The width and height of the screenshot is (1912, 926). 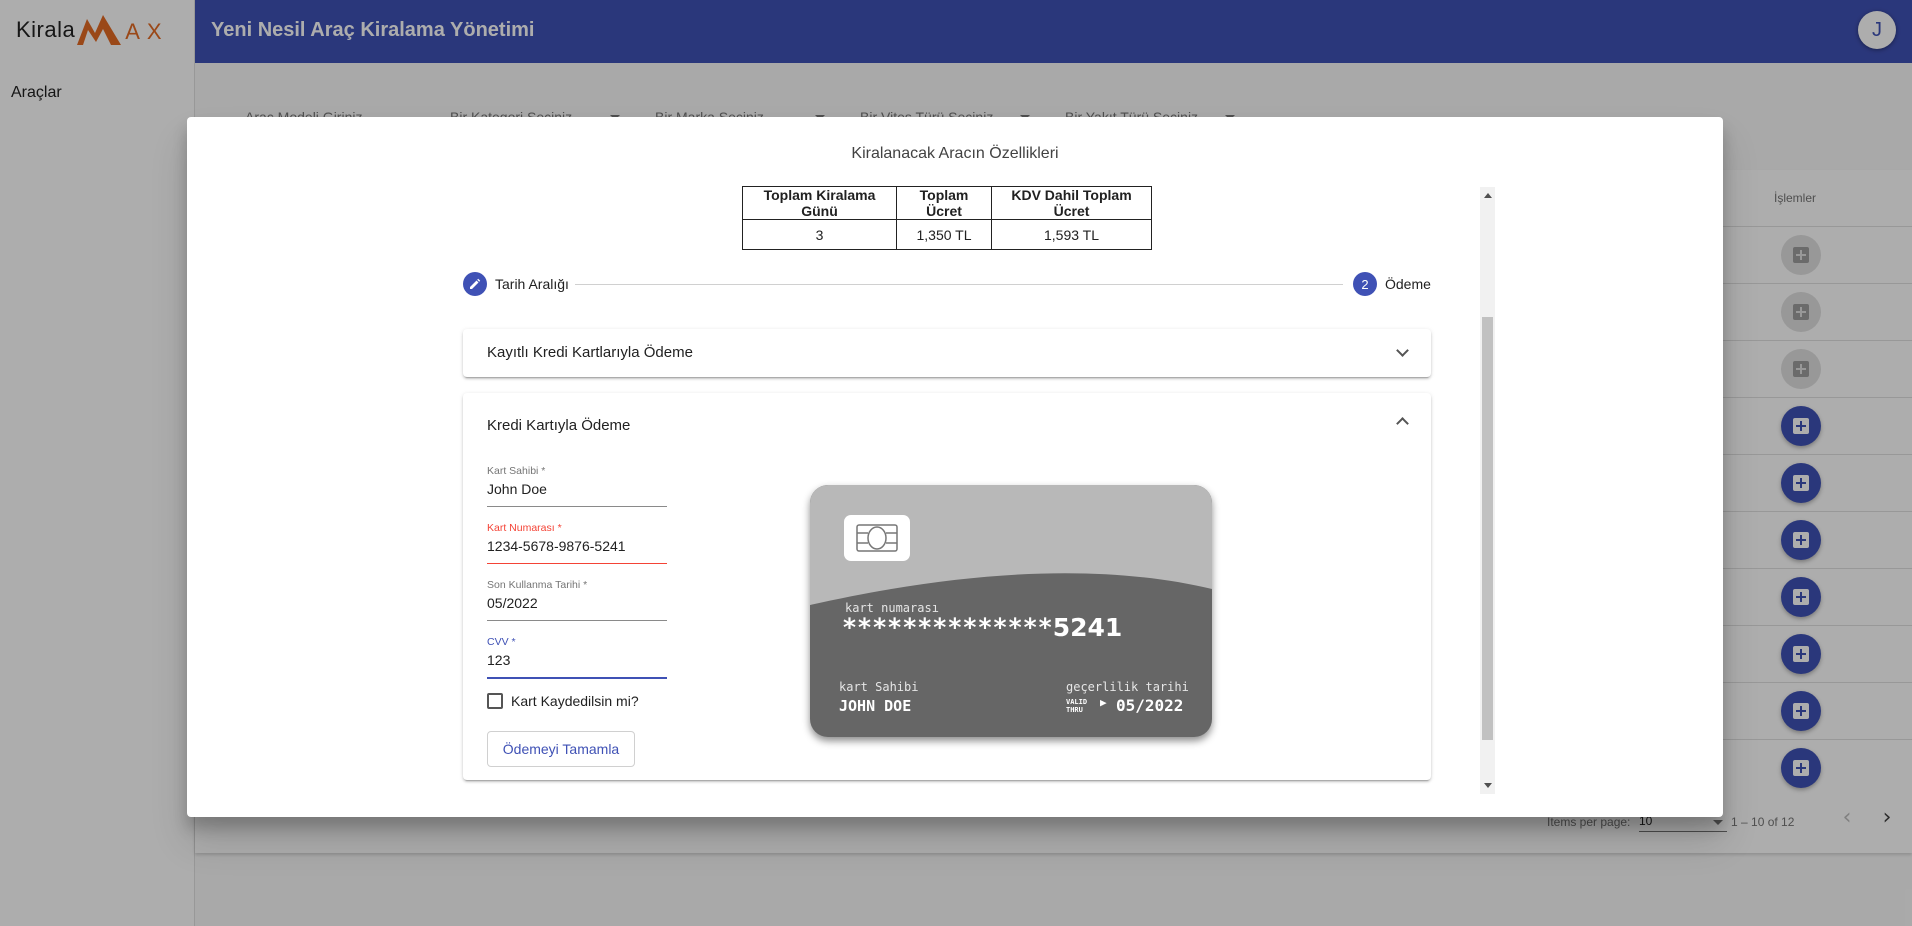 I want to click on cvv-label: CVV *, so click(x=501, y=642).